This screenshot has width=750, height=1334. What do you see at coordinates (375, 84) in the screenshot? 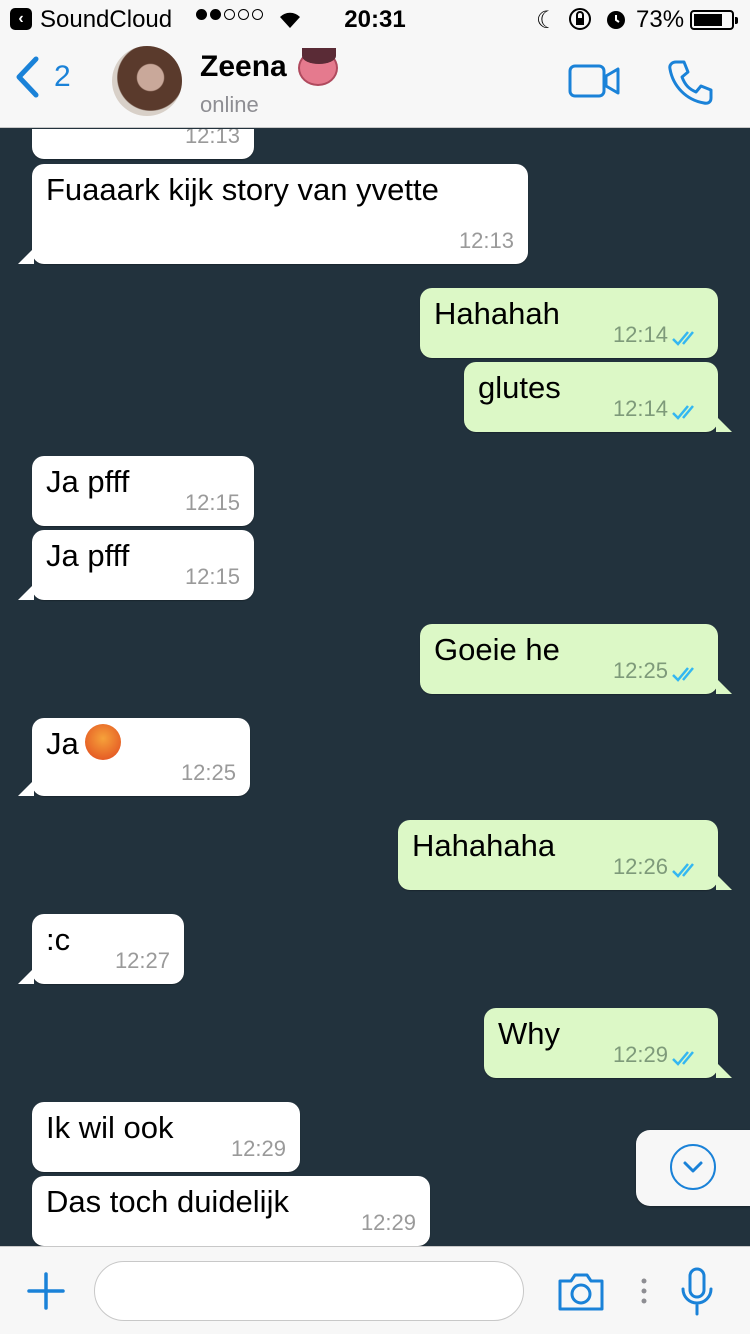
I see `chat-header: 2 Zeena online` at bounding box center [375, 84].